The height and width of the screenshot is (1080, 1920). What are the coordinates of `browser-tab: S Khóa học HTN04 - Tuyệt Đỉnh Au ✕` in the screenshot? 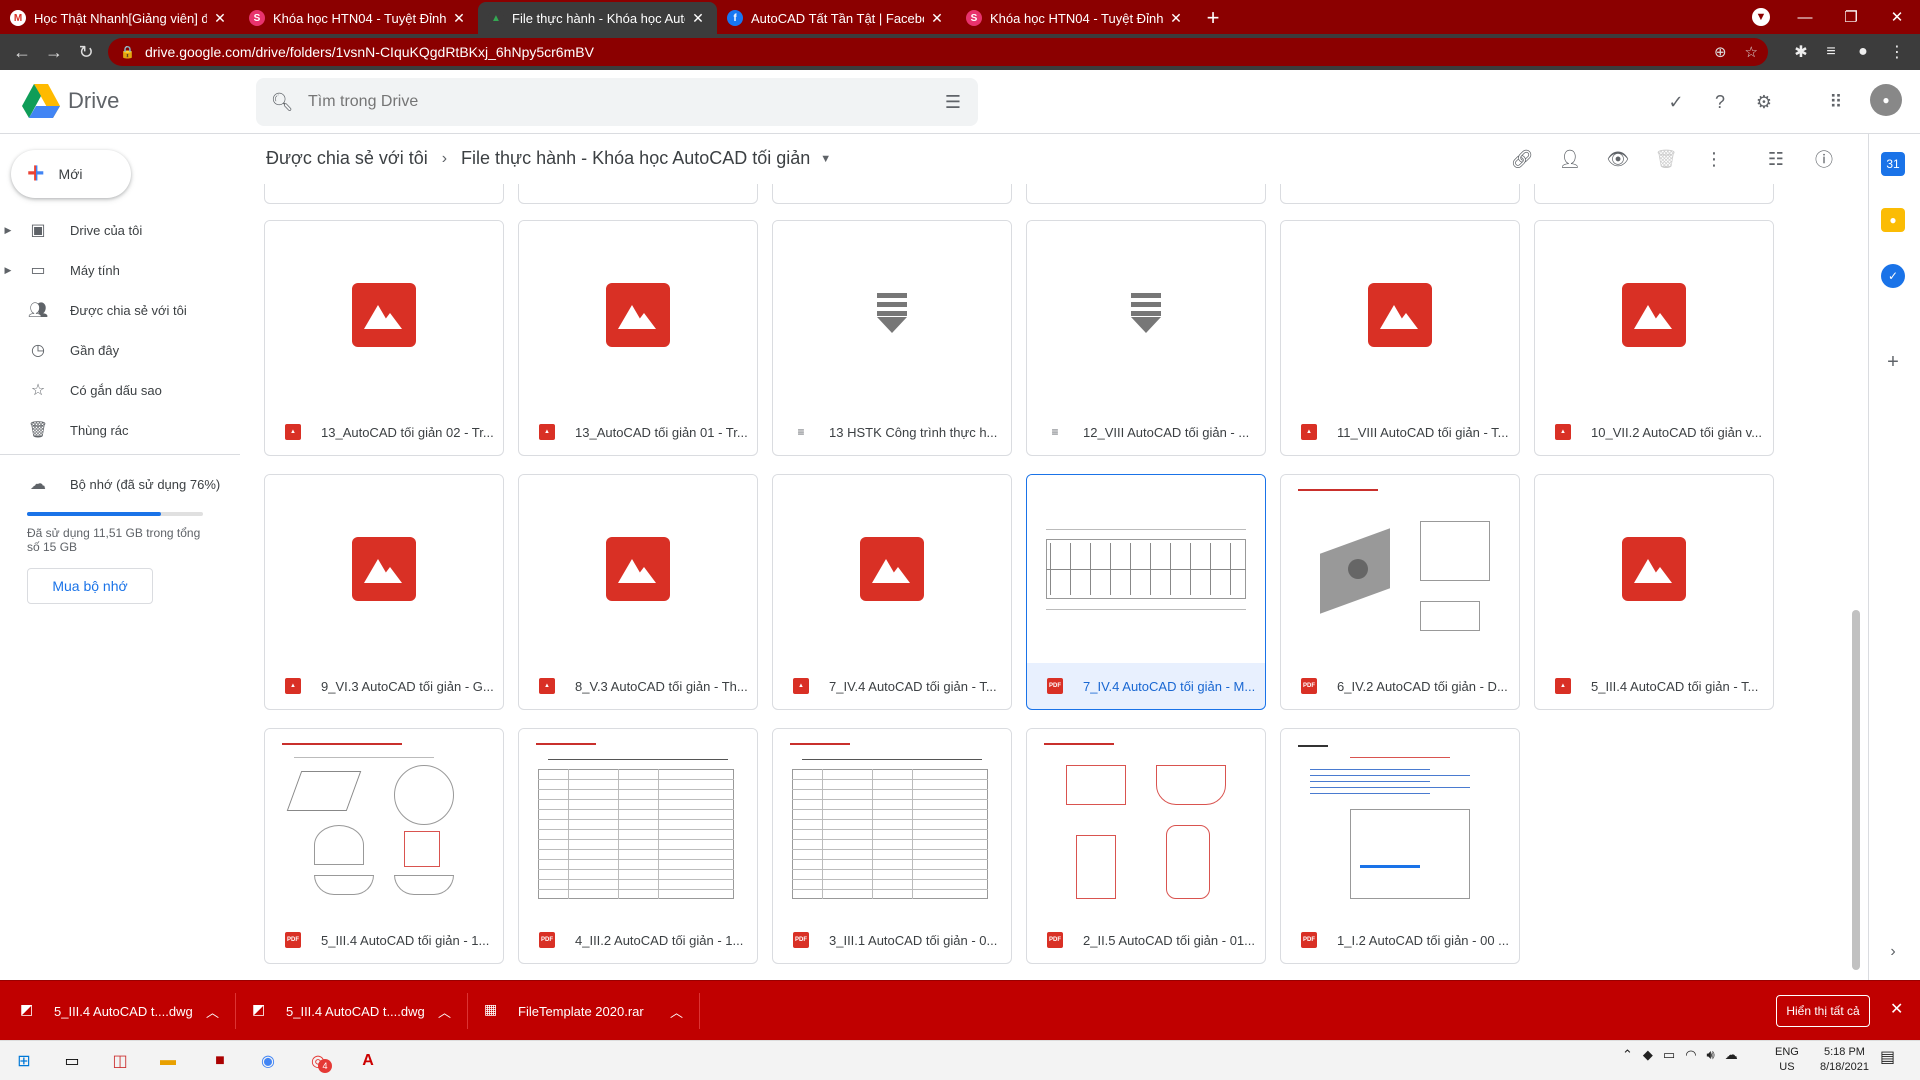 It's located at (358, 18).